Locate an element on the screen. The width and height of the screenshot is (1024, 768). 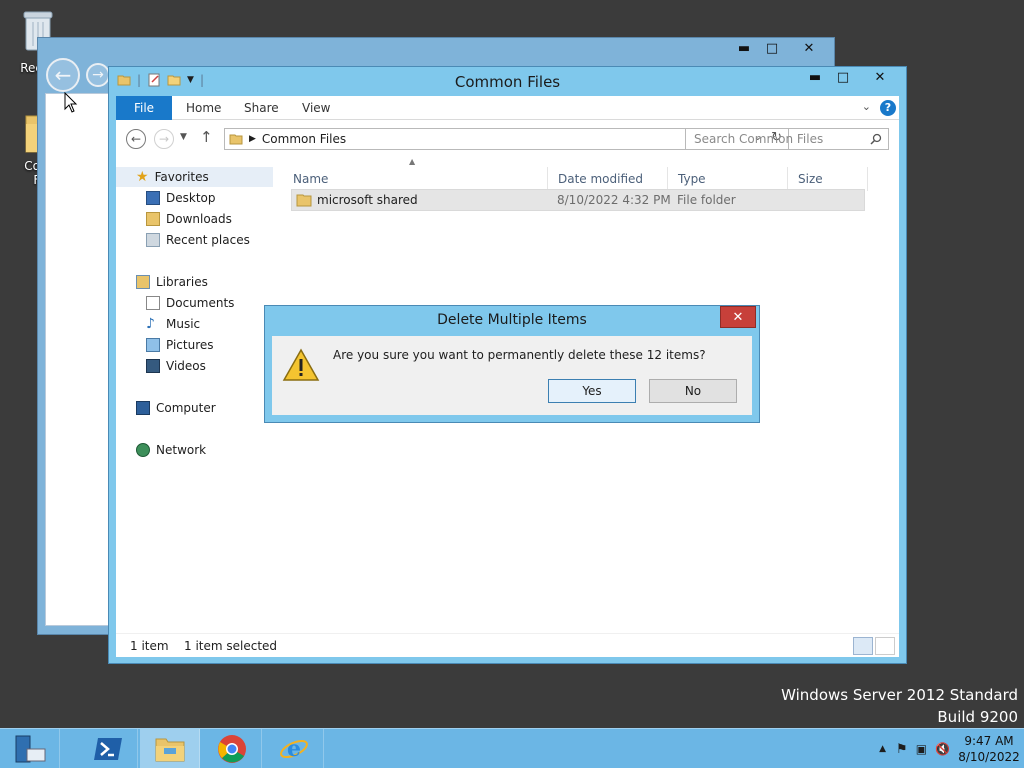
file-explorer-button is located at coordinates (170, 748).